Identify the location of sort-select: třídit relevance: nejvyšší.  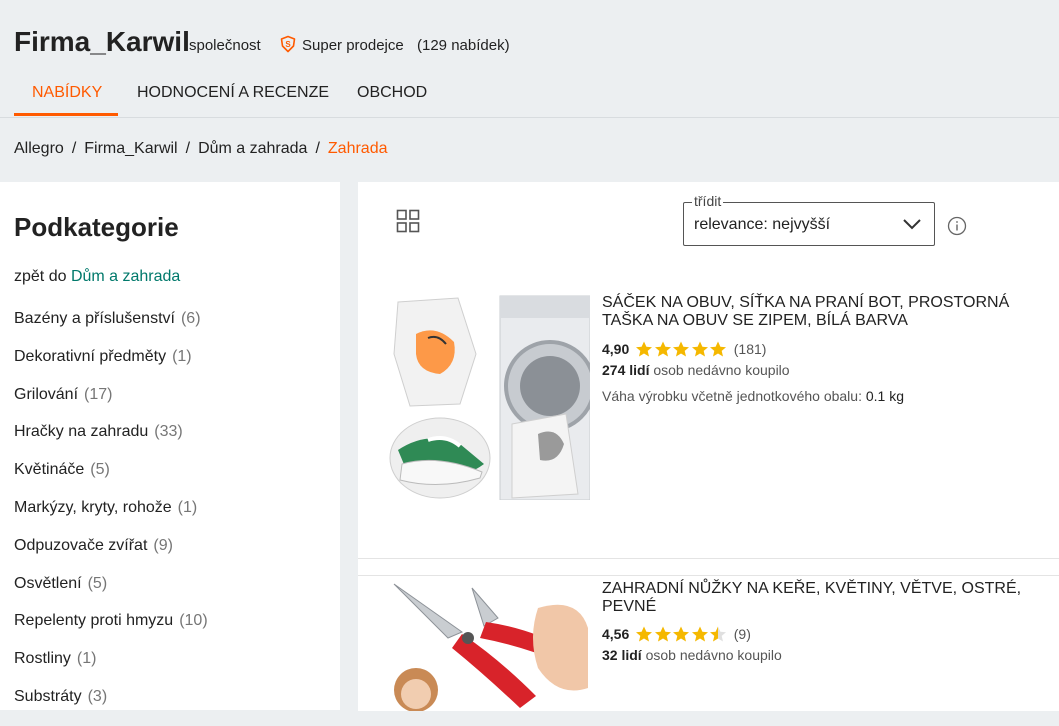
(809, 219).